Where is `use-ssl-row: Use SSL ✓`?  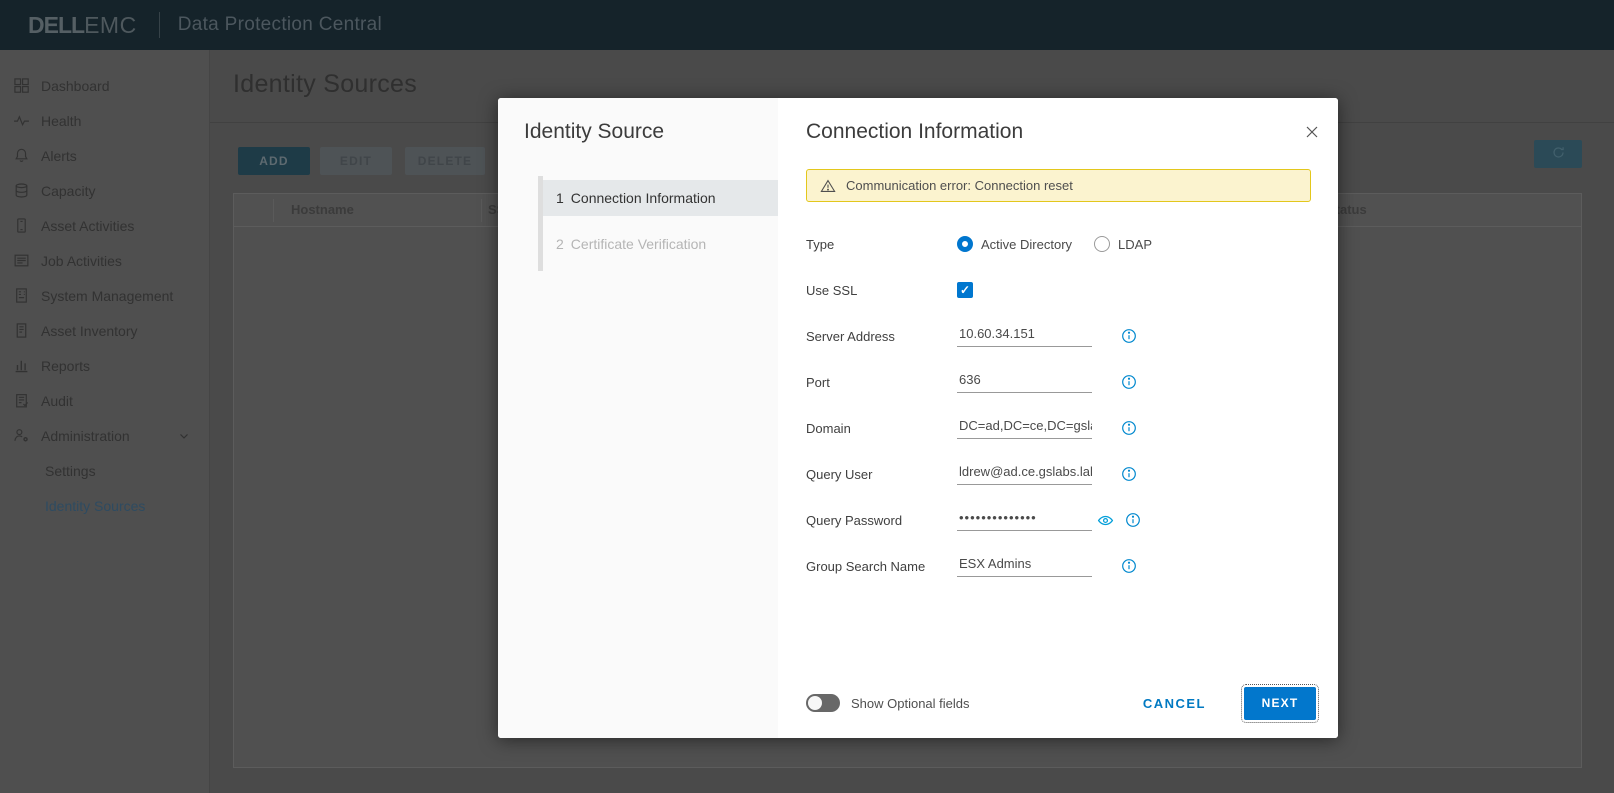 use-ssl-row: Use SSL ✓ is located at coordinates (1058, 290).